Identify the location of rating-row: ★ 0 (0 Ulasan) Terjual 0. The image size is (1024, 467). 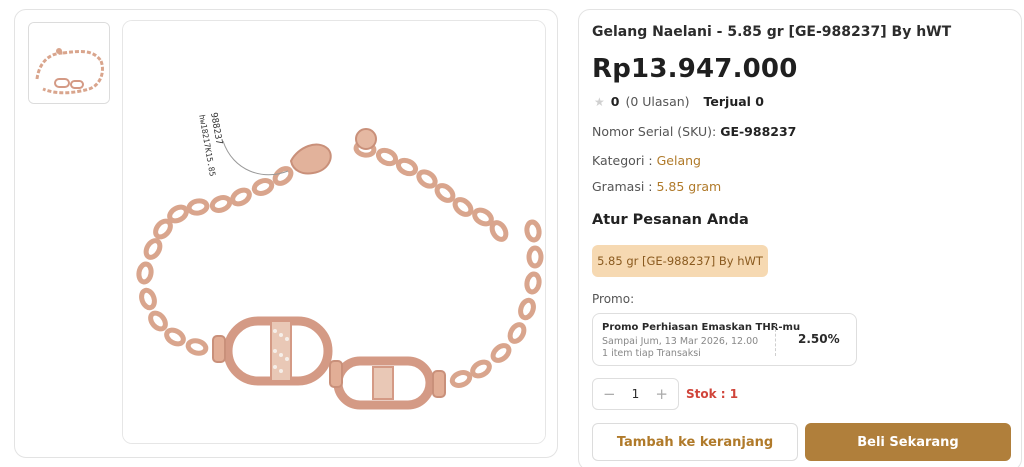
(679, 101).